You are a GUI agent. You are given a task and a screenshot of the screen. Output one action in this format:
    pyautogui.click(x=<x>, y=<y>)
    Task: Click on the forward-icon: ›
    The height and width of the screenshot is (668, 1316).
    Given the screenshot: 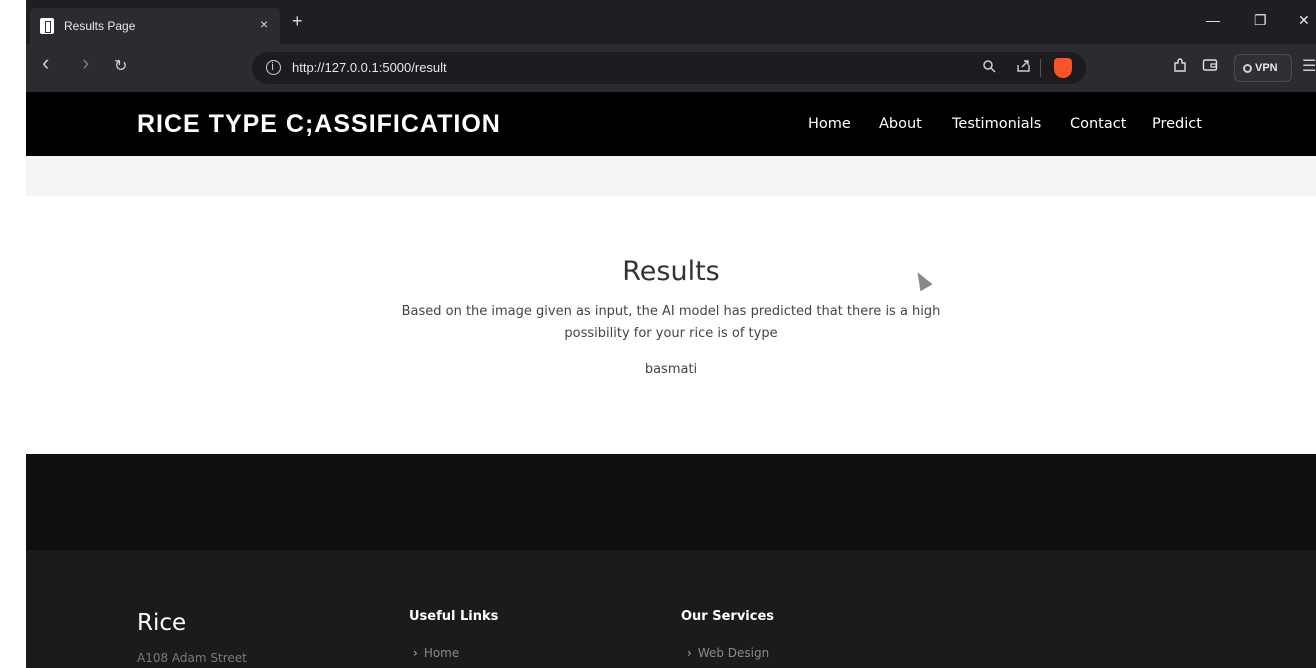 What is the action you would take?
    pyautogui.click(x=85, y=63)
    